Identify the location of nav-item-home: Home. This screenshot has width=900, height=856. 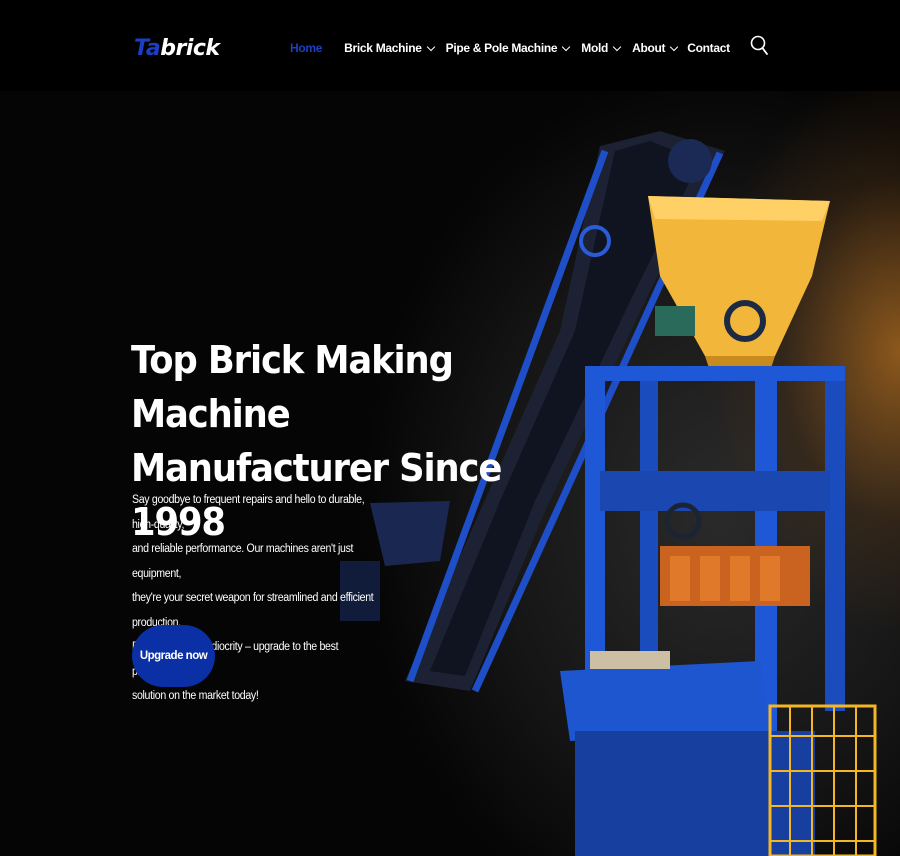
(306, 48).